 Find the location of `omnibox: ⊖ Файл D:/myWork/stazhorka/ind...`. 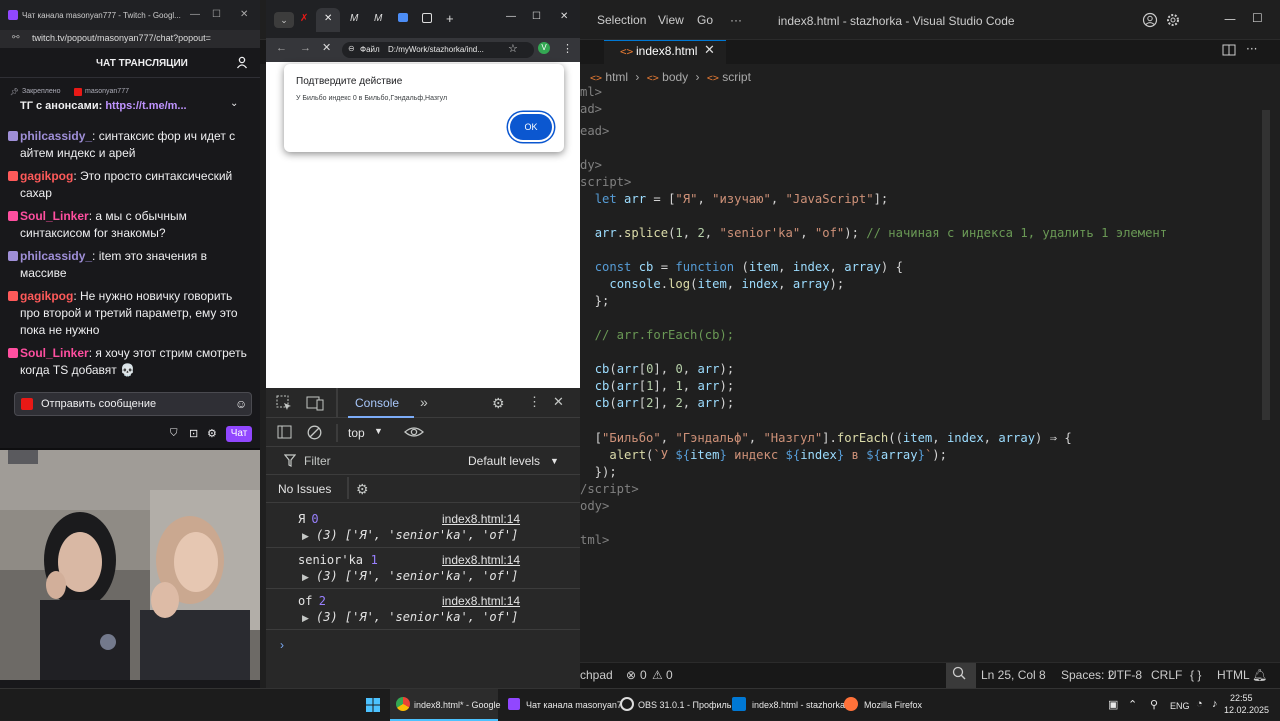

omnibox: ⊖ Файл D:/myWork/stazhorka/ind... is located at coordinates (438, 50).